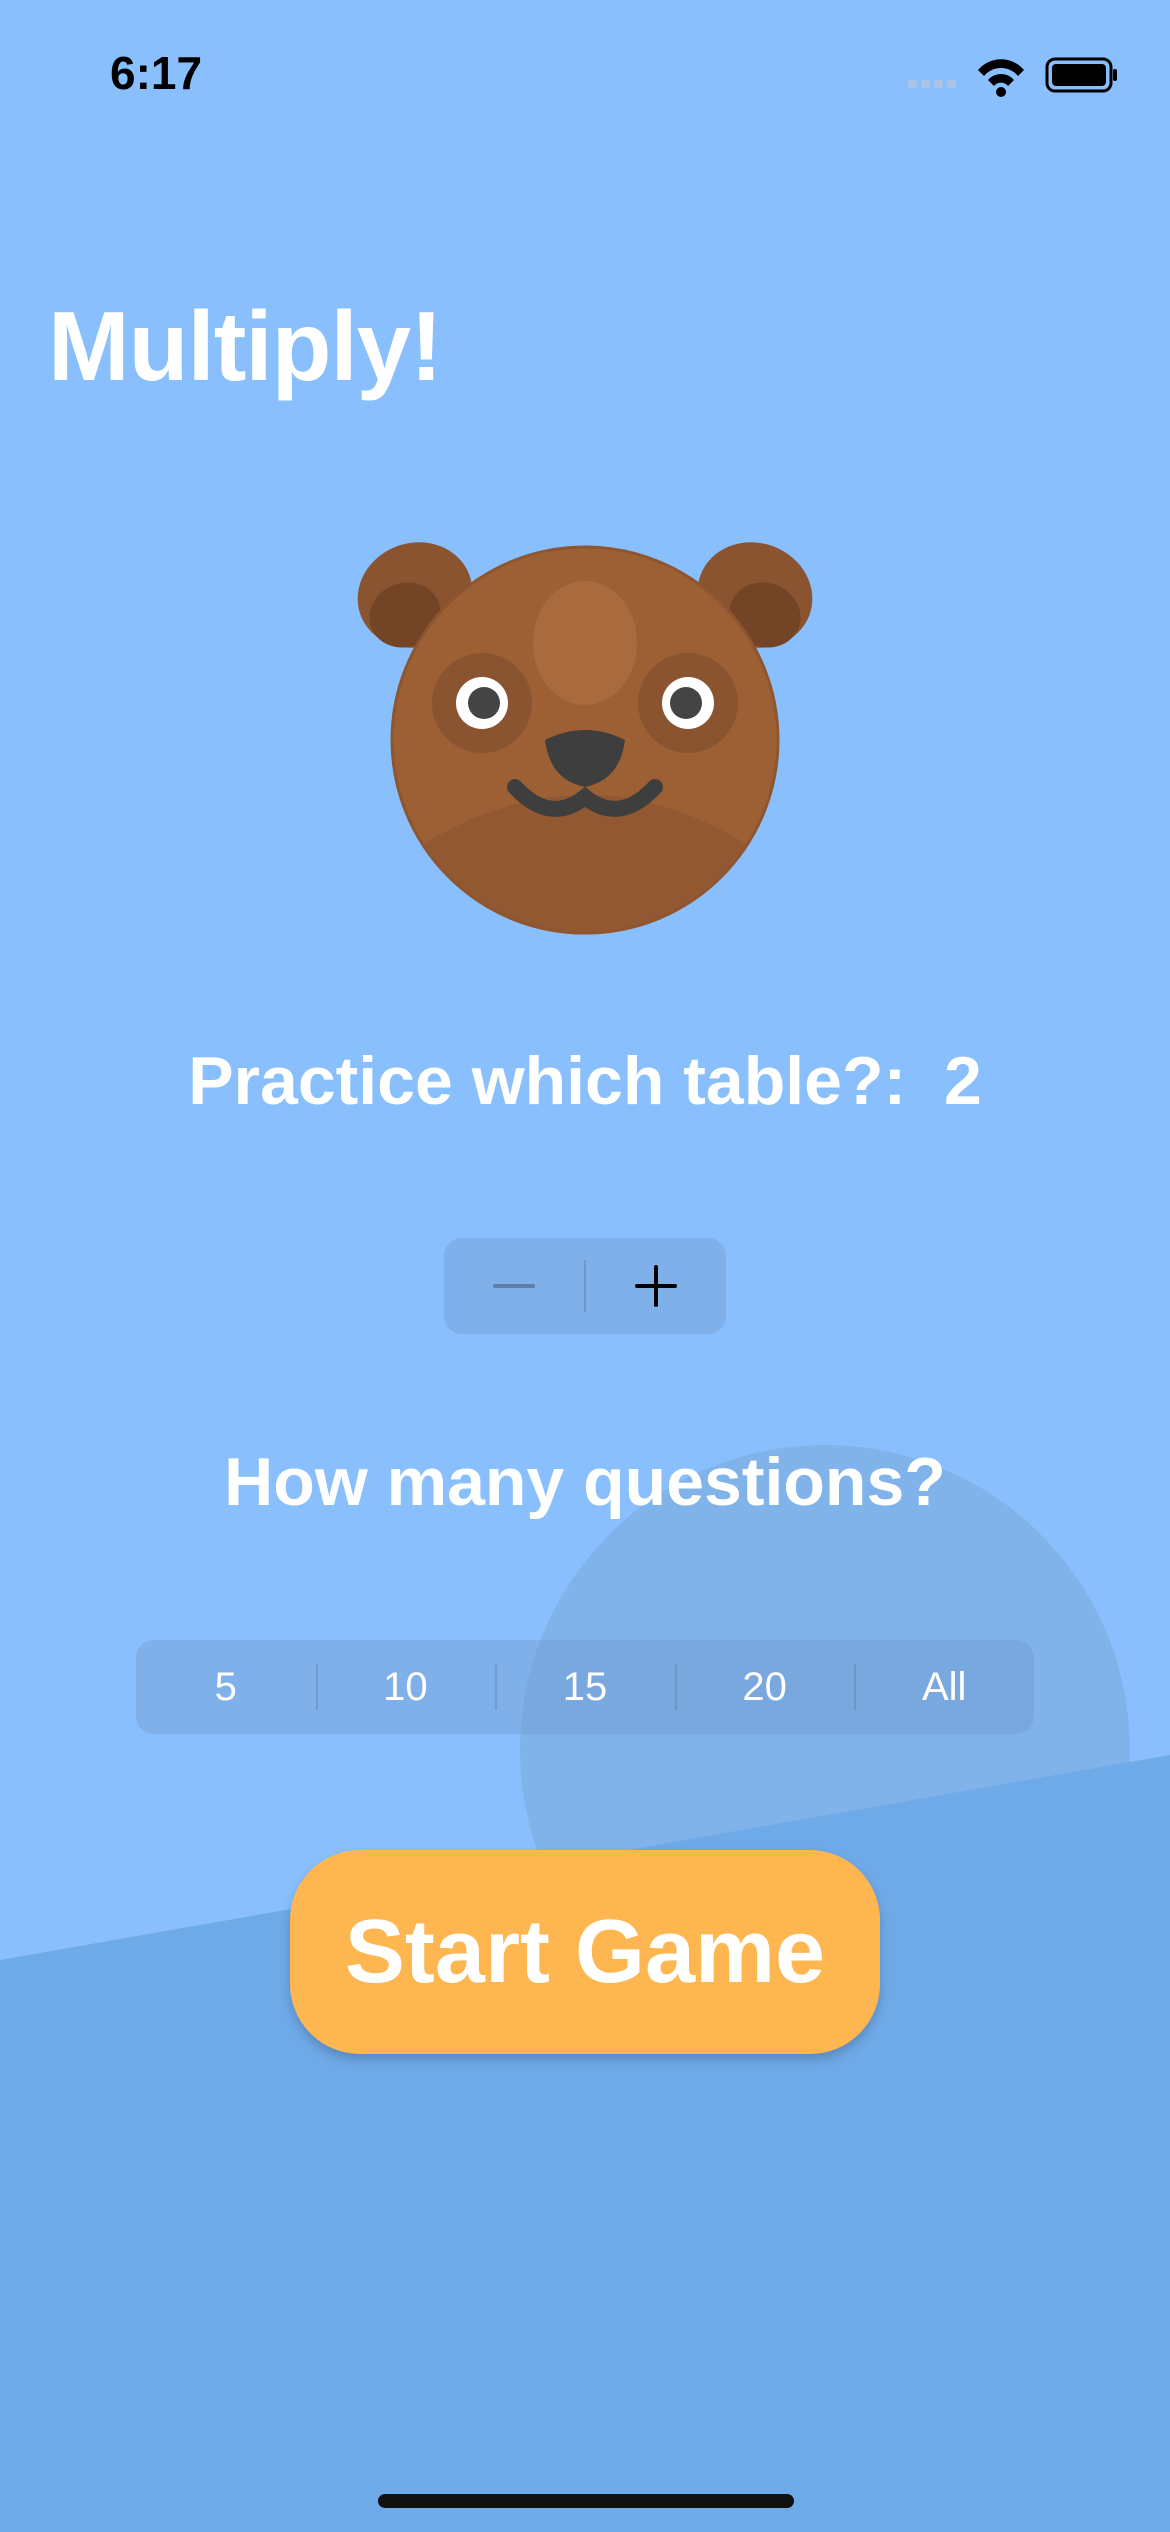 This screenshot has width=1170, height=2532. I want to click on table-prompt: Practice which table?: 2, so click(585, 1081).